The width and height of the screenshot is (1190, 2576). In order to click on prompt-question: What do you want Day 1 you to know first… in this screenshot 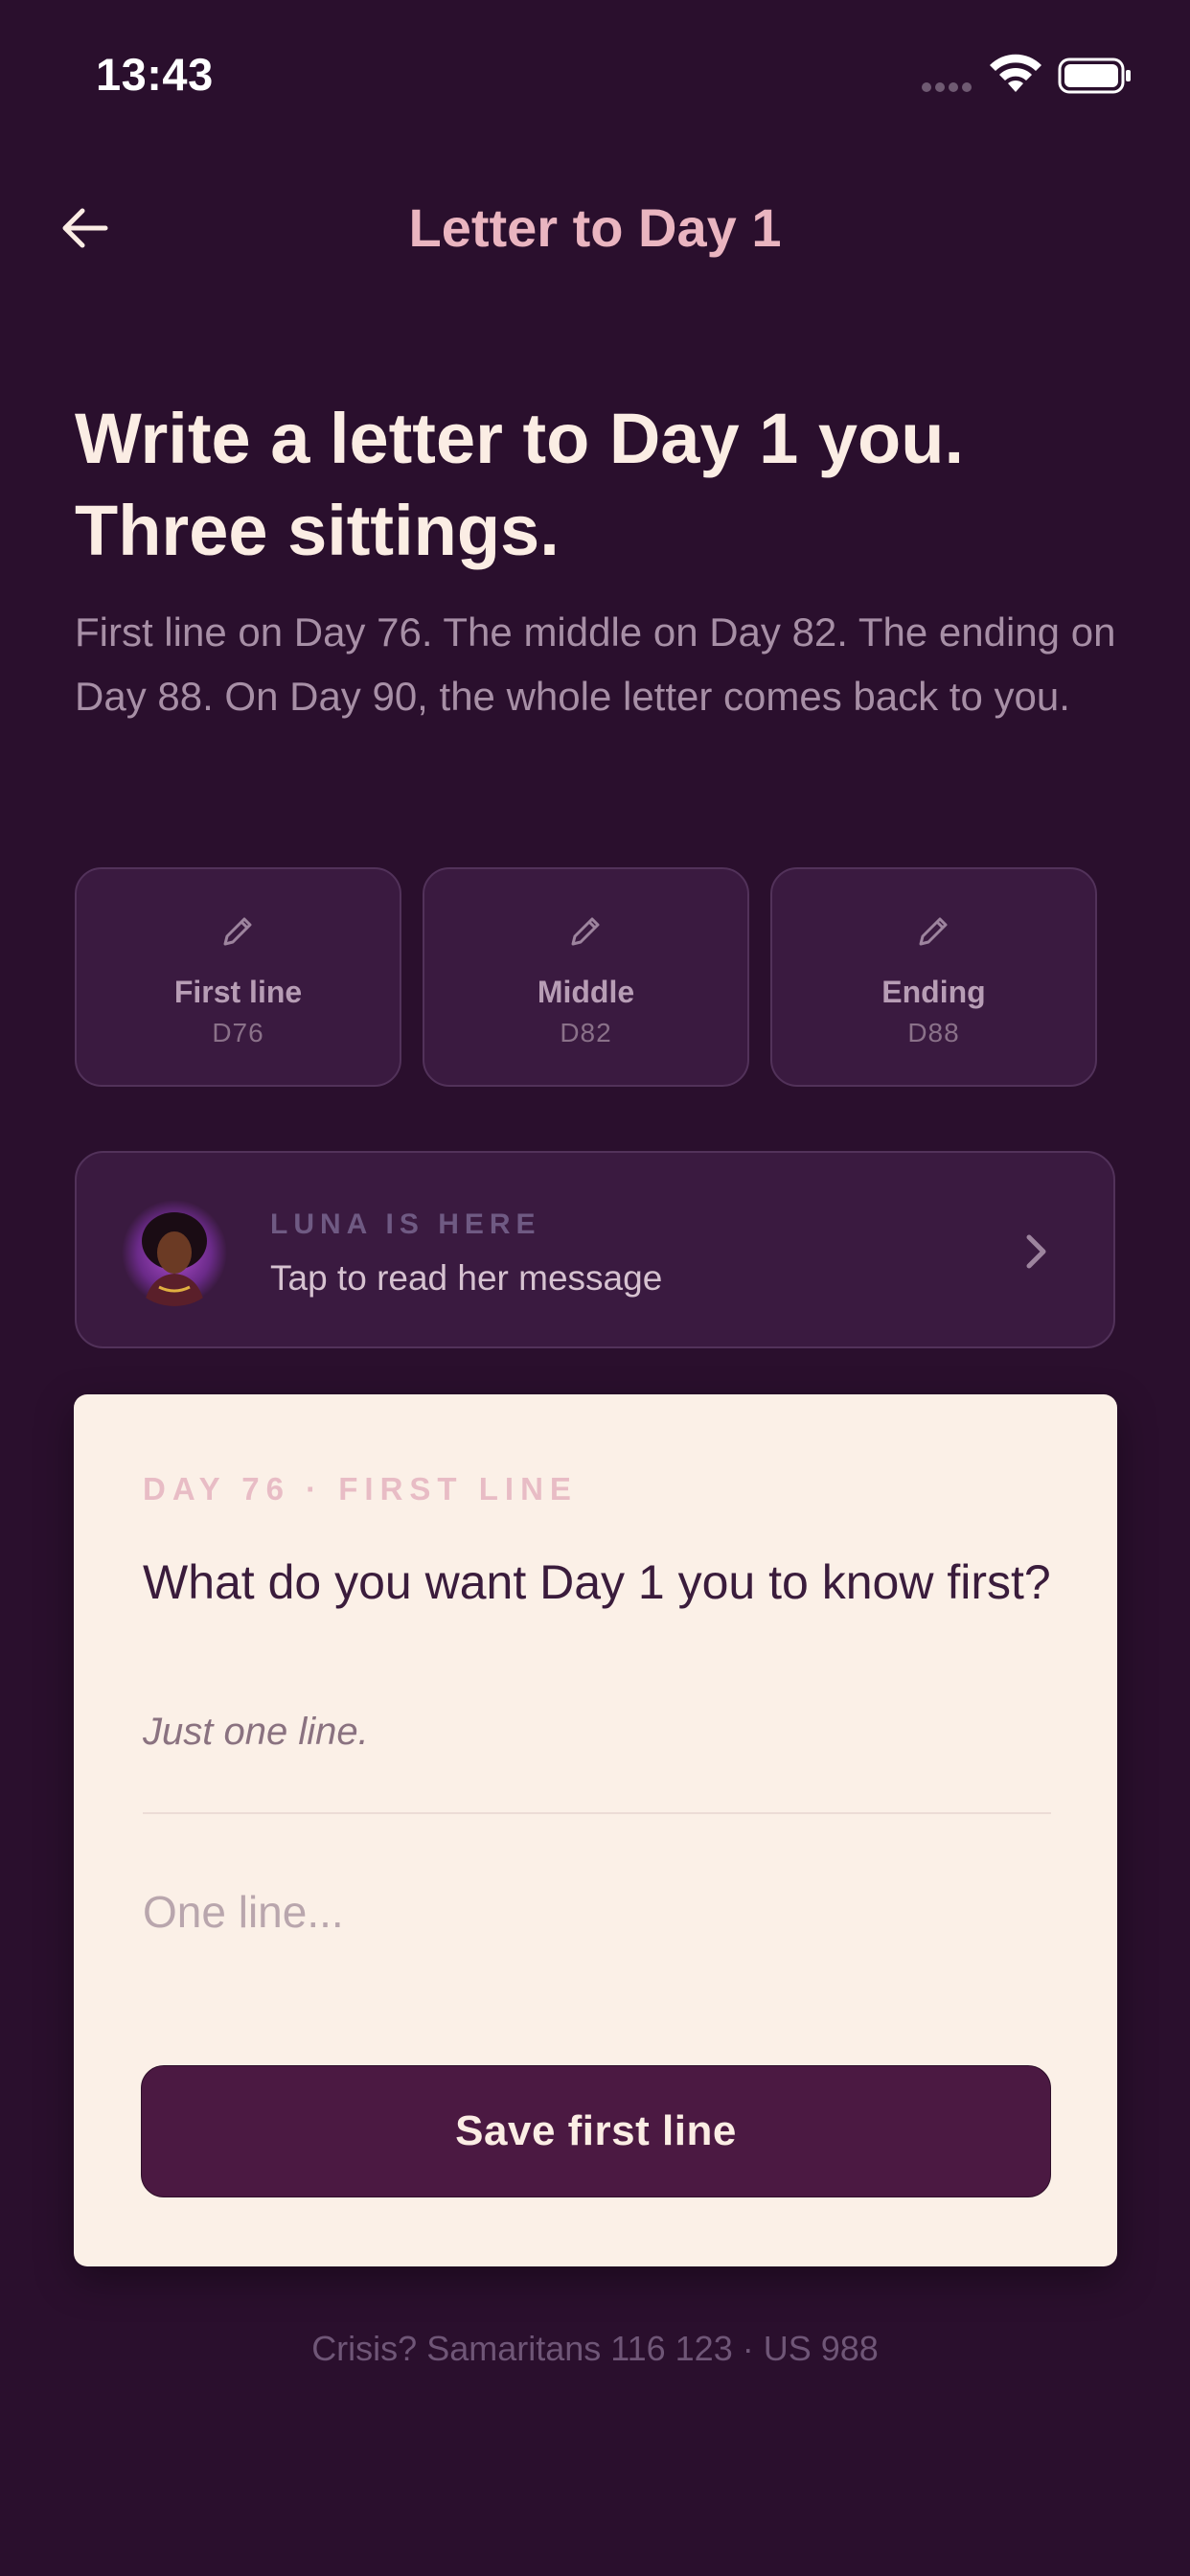, I will do `click(597, 1582)`.